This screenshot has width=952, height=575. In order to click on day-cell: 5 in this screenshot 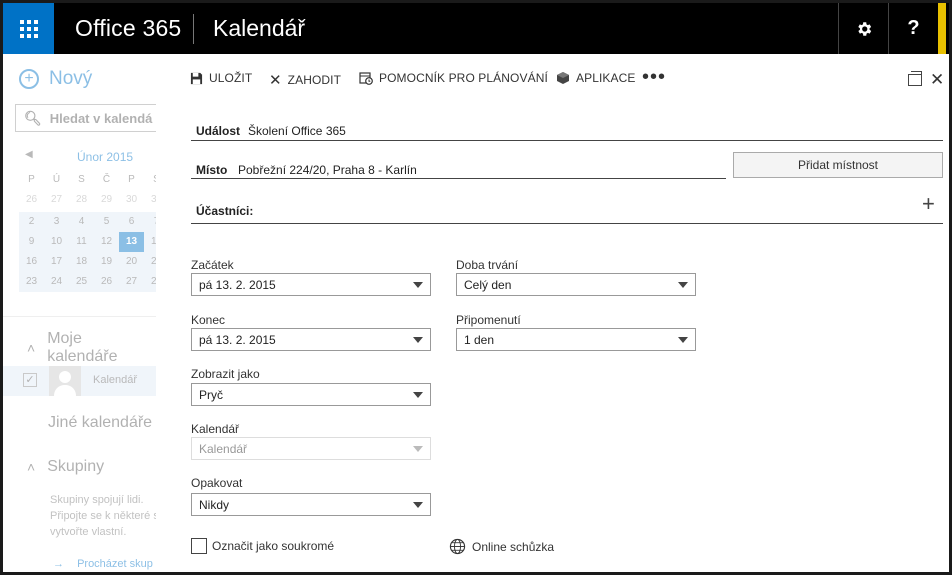, I will do `click(106, 222)`.